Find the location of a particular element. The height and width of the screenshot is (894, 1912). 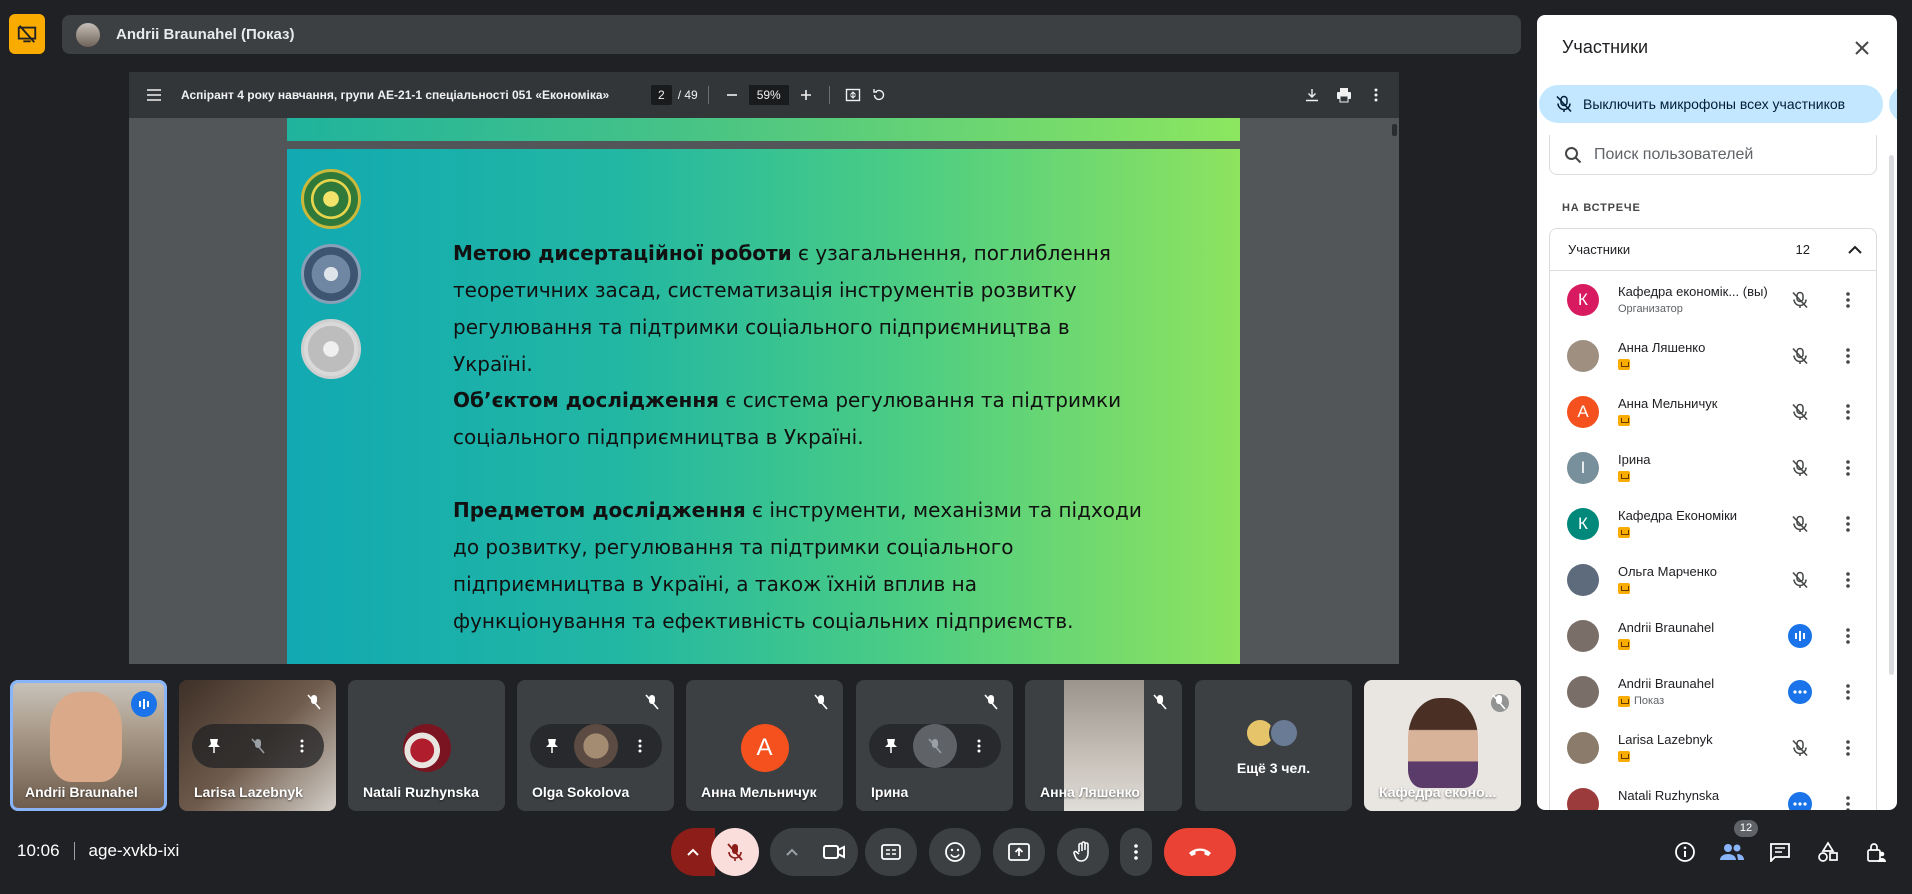

people-button is located at coordinates (1732, 852).